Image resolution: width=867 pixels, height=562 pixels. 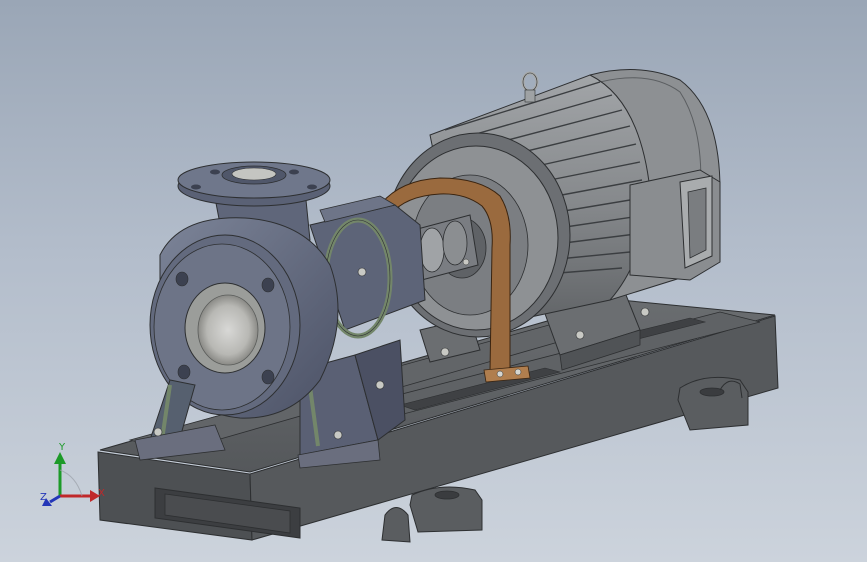 I want to click on triad-x-label: X, so click(x=101, y=493).